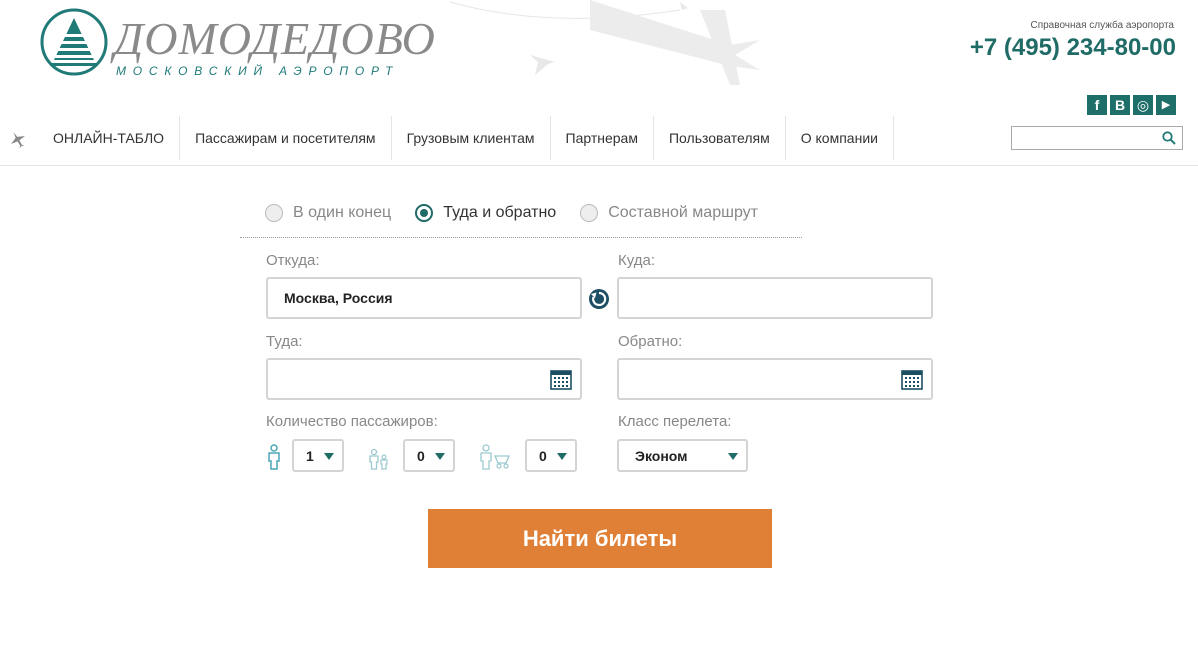 This screenshot has width=1198, height=664. I want to click on domodedovo-logo-icon, so click(74, 42).